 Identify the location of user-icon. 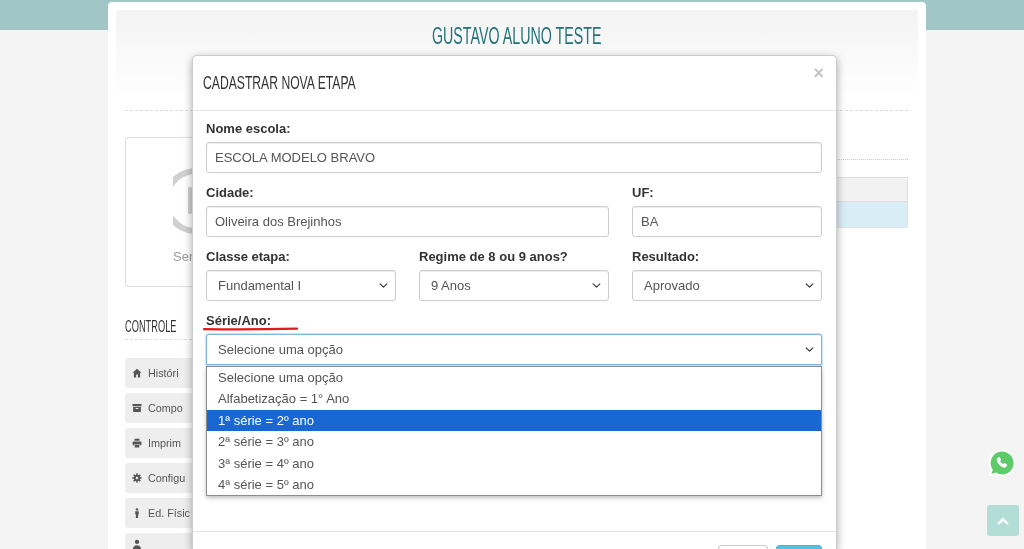
(137, 544).